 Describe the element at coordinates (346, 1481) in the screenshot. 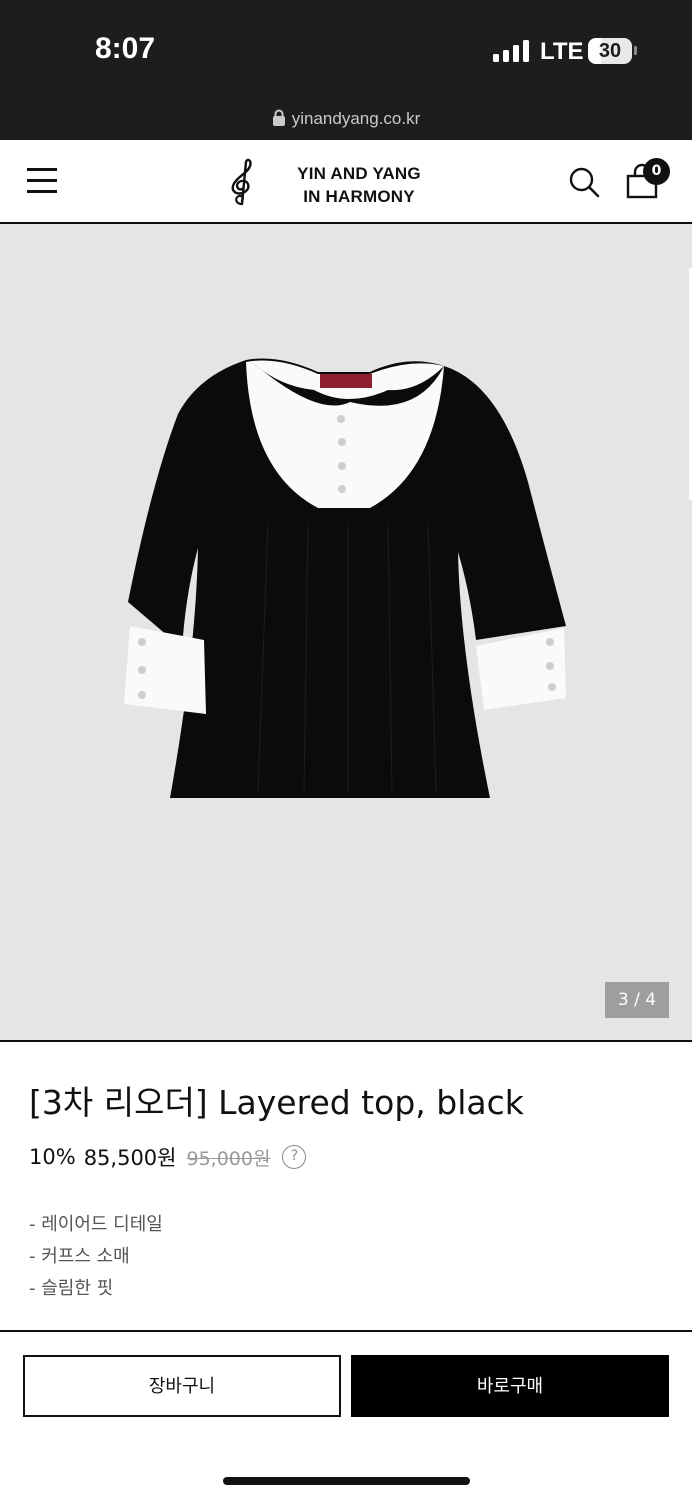

I see `home-indicator` at that location.